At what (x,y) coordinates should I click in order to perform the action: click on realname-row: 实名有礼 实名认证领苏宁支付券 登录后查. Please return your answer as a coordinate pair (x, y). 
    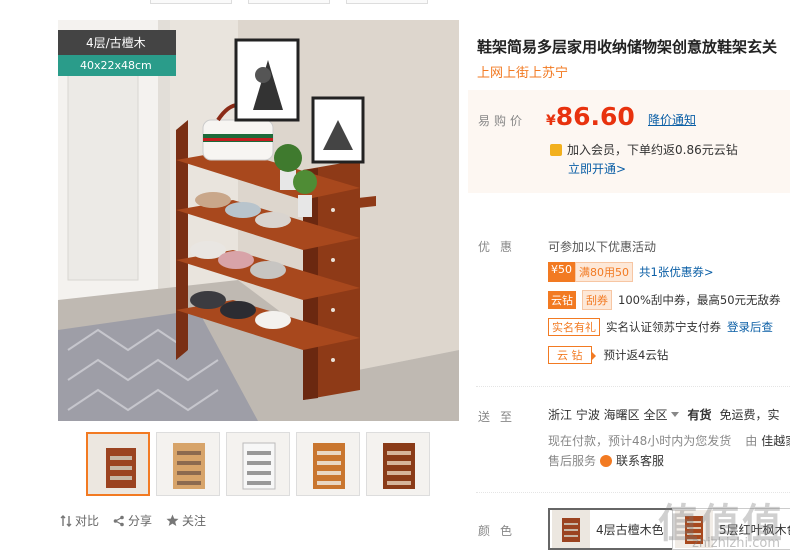
    Looking at the image, I should click on (660, 327).